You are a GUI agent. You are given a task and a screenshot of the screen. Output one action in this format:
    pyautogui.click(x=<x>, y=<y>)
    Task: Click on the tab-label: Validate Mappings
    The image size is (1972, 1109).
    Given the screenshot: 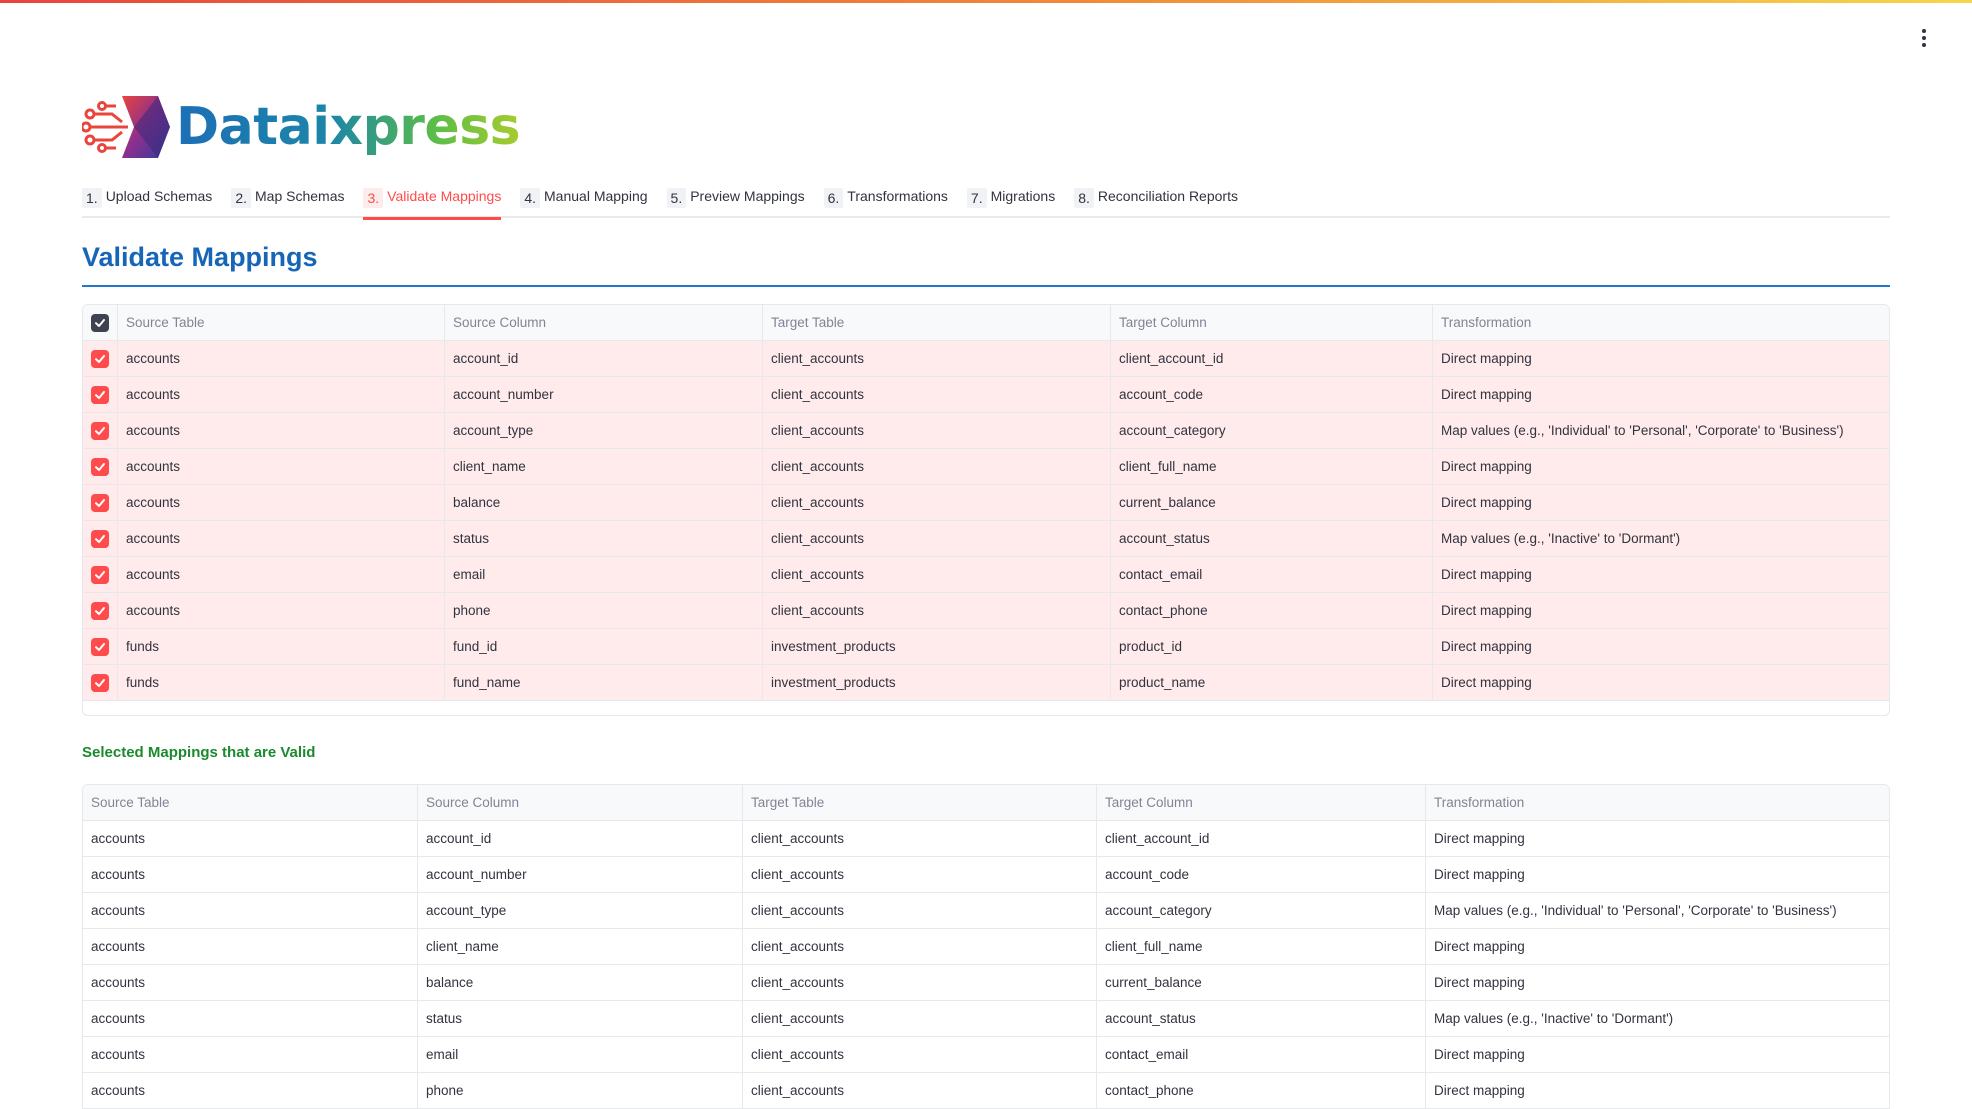 What is the action you would take?
    pyautogui.click(x=444, y=196)
    